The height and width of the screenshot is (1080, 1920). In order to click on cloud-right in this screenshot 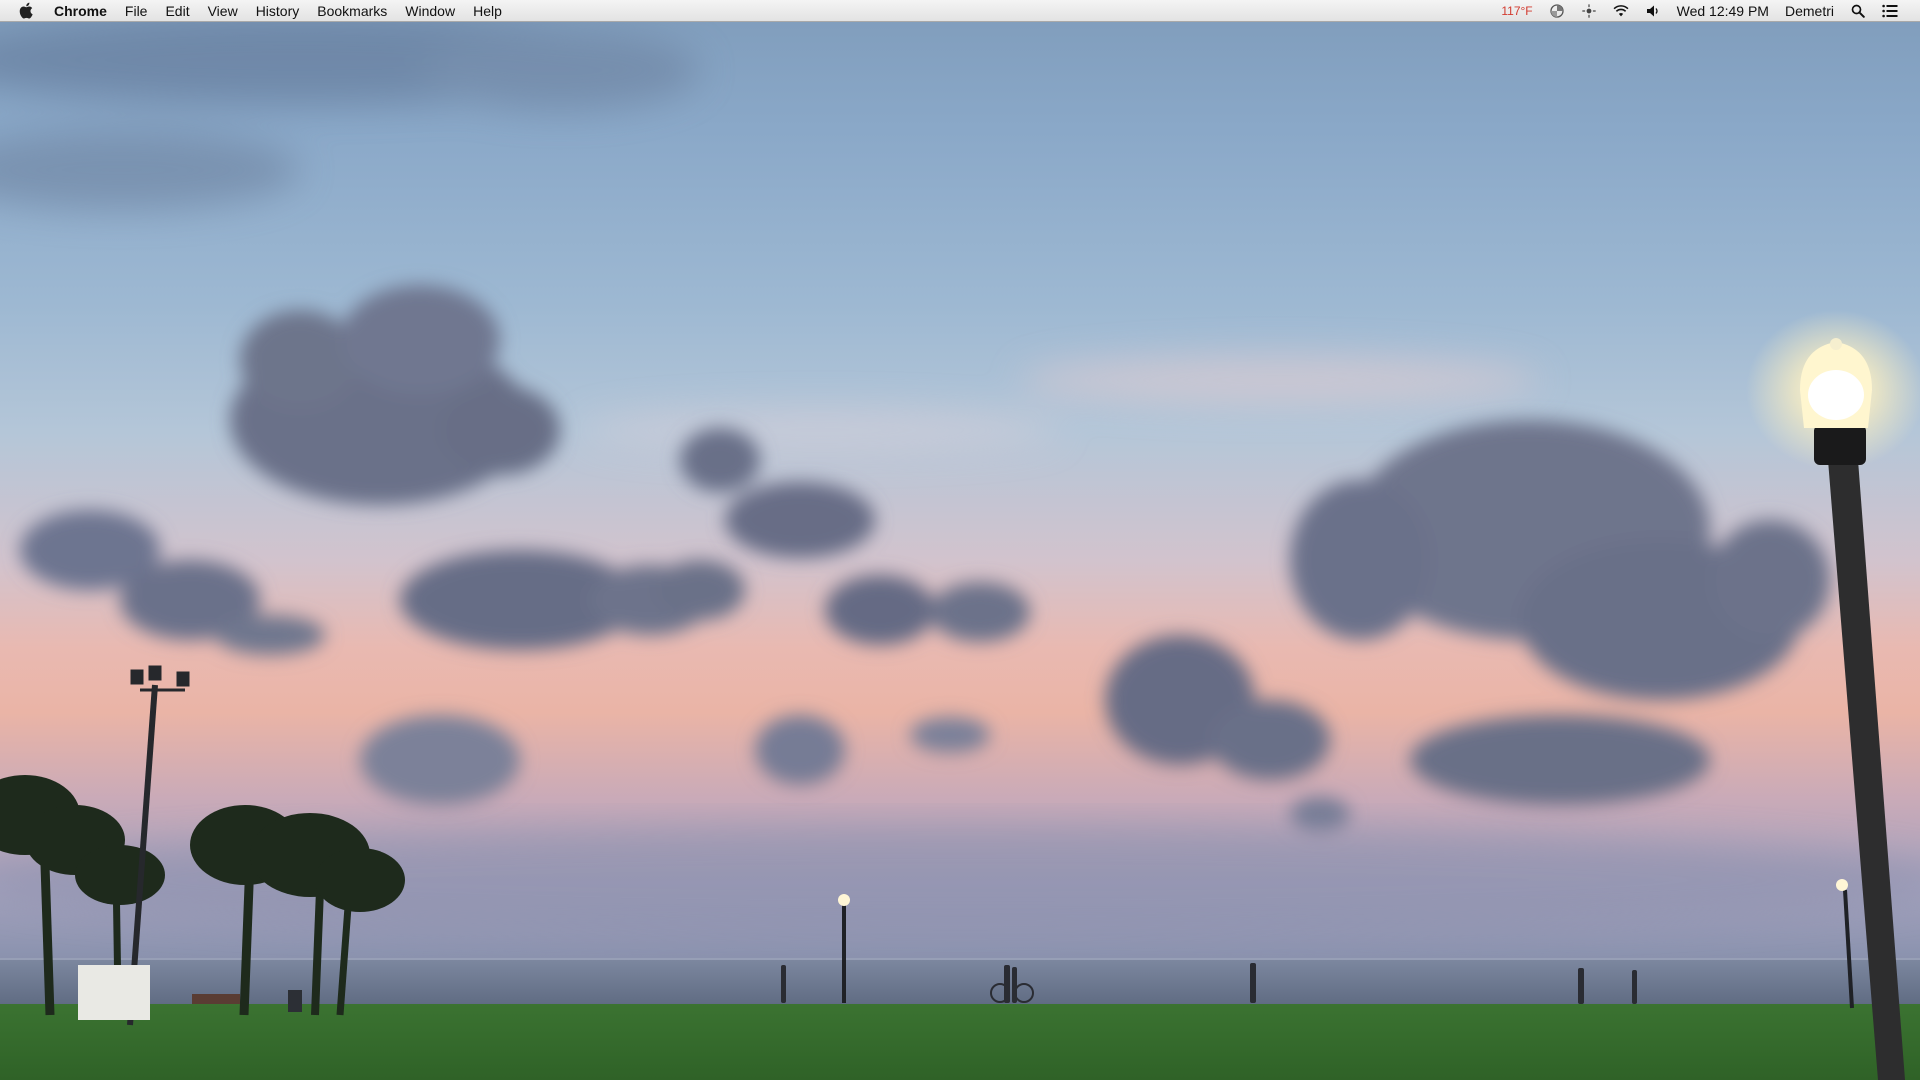, I will do `click(1467, 626)`.